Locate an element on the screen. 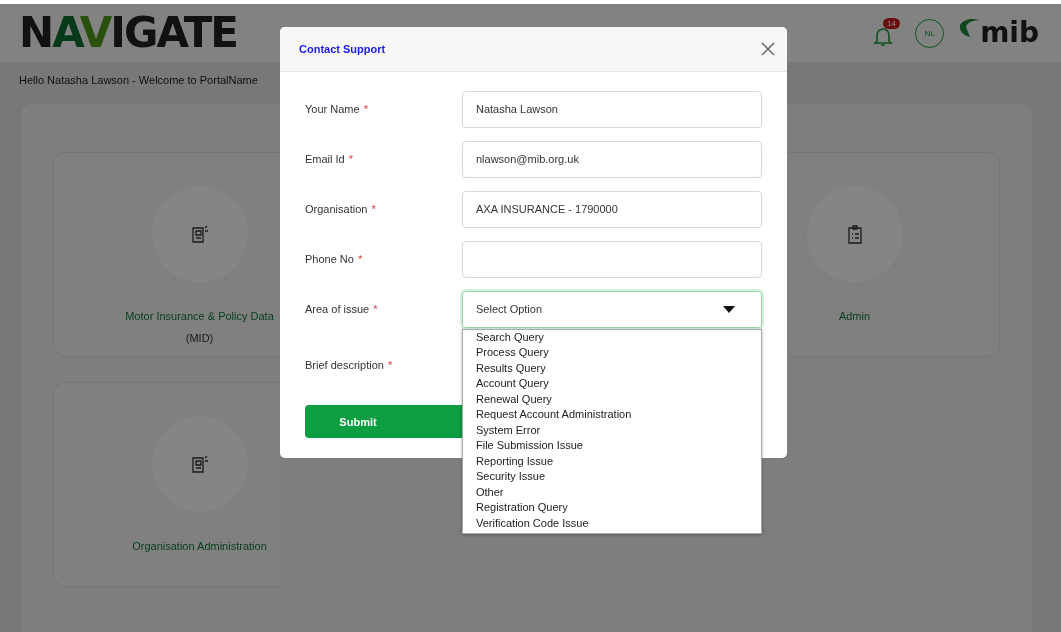 This screenshot has height=632, width=1061. dropdown-option: Security Issue is located at coordinates (618, 477).